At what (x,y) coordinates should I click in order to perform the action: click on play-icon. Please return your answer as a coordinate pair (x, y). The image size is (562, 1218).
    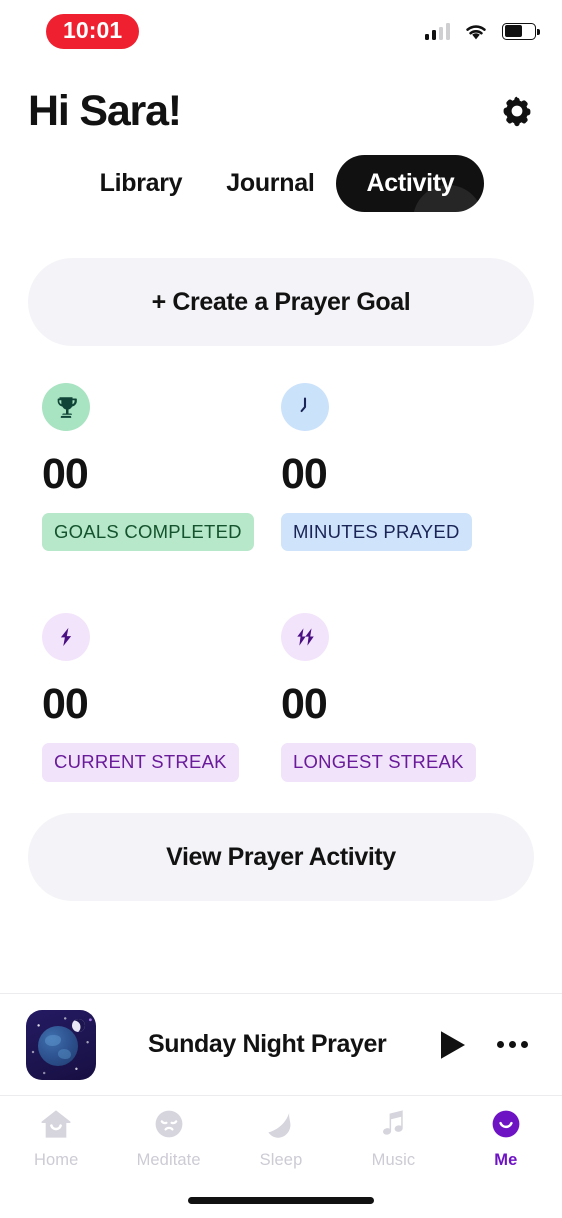
    Looking at the image, I should click on (453, 1044).